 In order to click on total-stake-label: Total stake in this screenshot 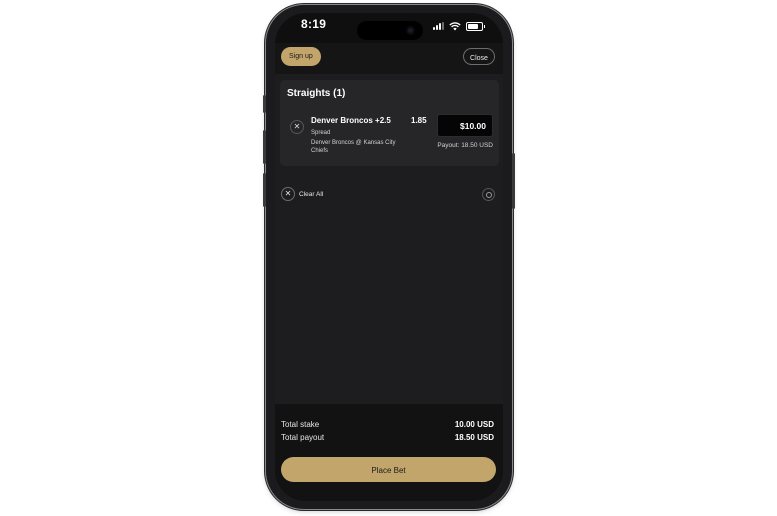, I will do `click(300, 424)`.